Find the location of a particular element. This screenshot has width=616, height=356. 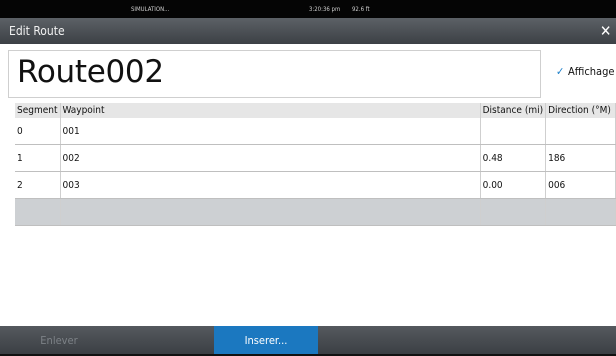

distance-cell: 0.00 is located at coordinates (513, 185).